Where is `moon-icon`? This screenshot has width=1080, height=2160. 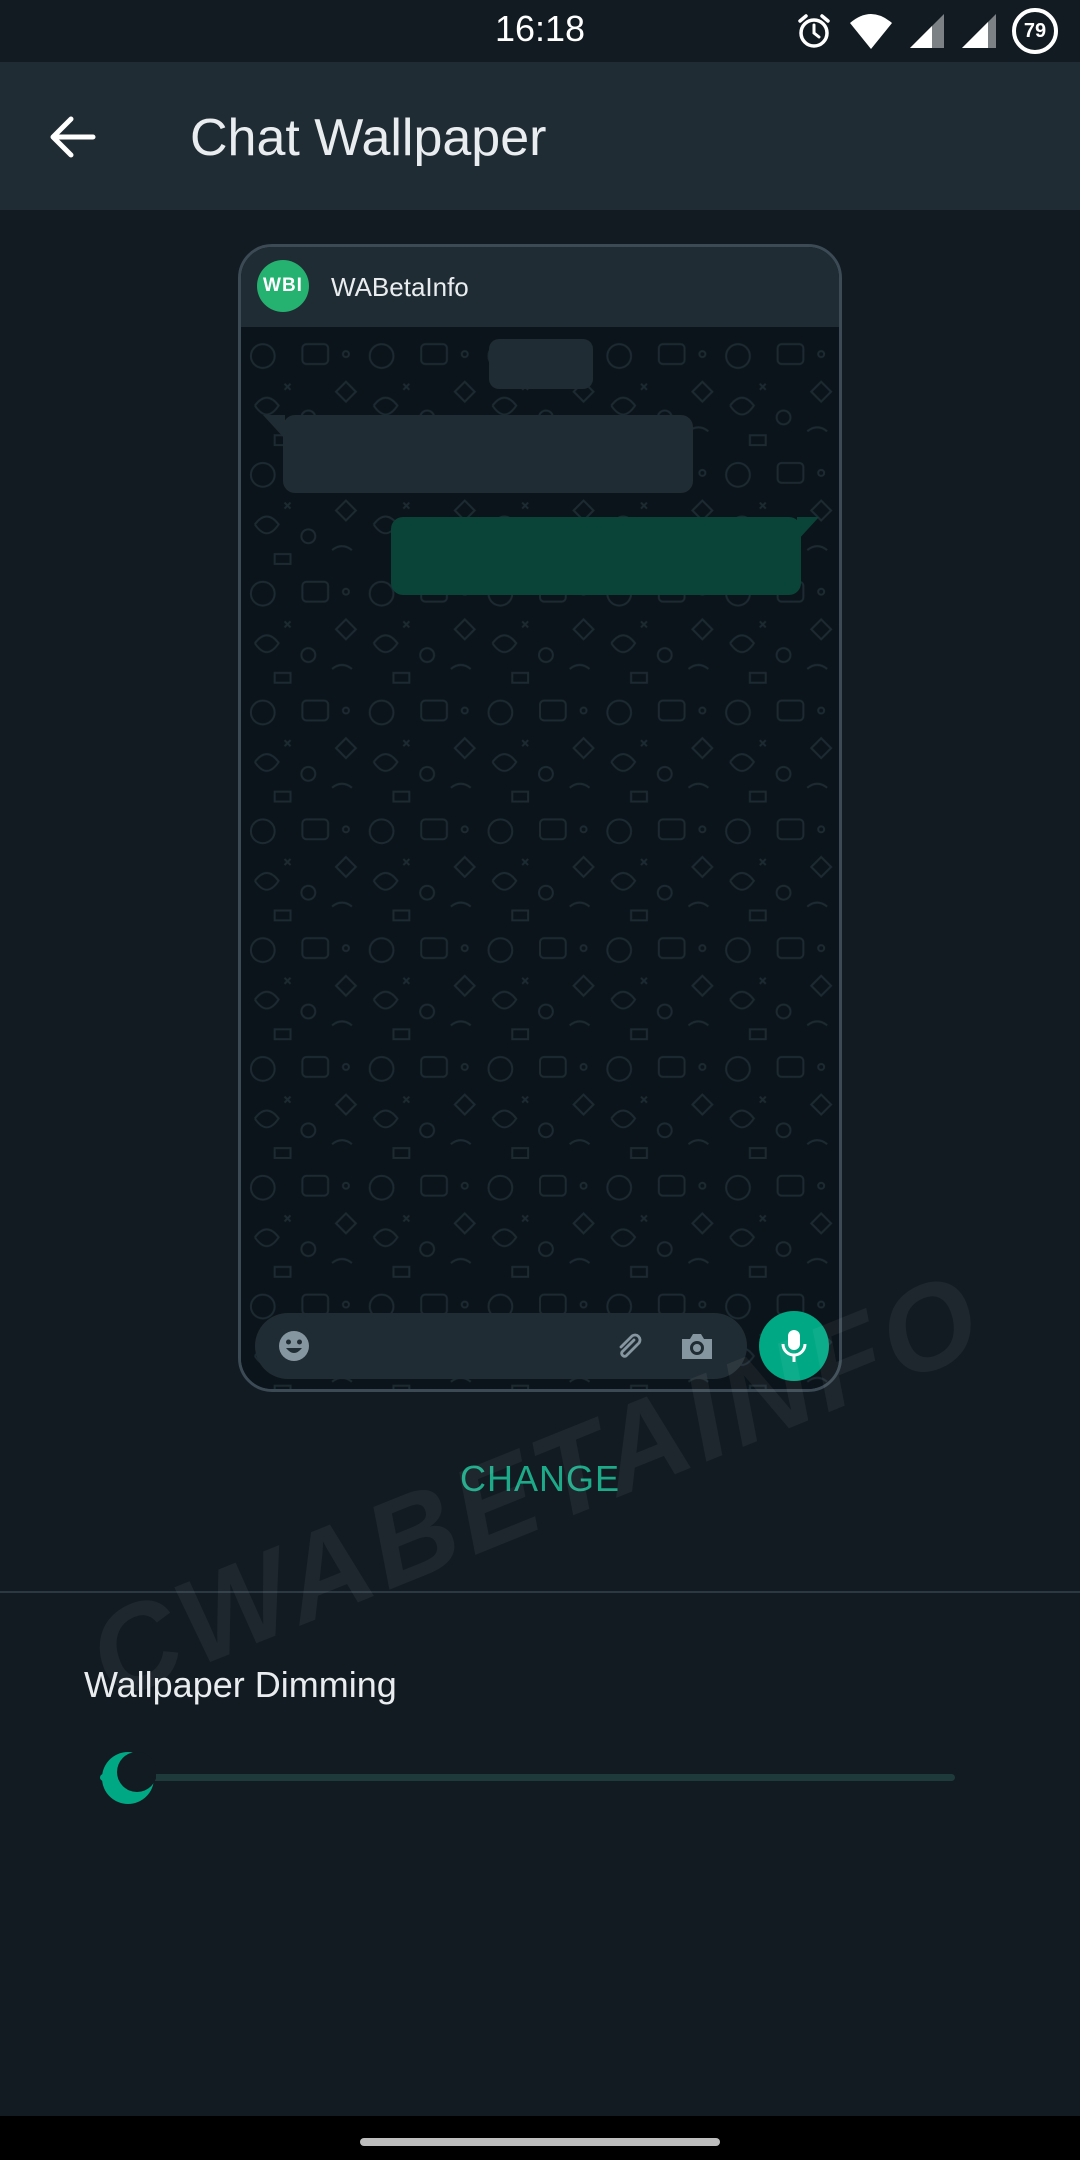 moon-icon is located at coordinates (129, 1778).